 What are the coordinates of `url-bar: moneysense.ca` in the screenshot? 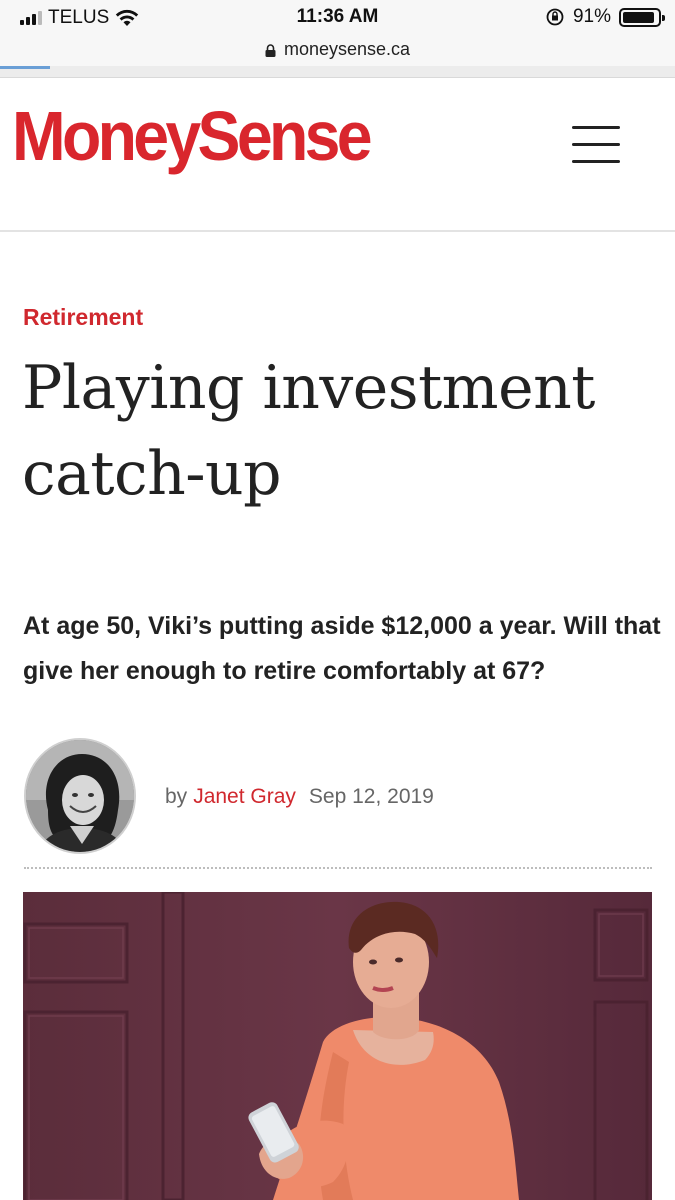 It's located at (337, 49).